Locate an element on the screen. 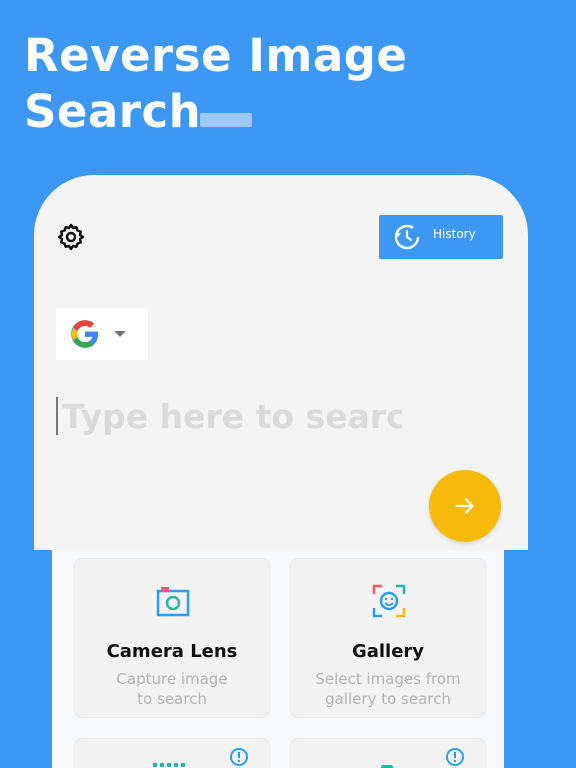 The width and height of the screenshot is (576, 768). camera-lens-desc: Capture image to search is located at coordinates (172, 689).